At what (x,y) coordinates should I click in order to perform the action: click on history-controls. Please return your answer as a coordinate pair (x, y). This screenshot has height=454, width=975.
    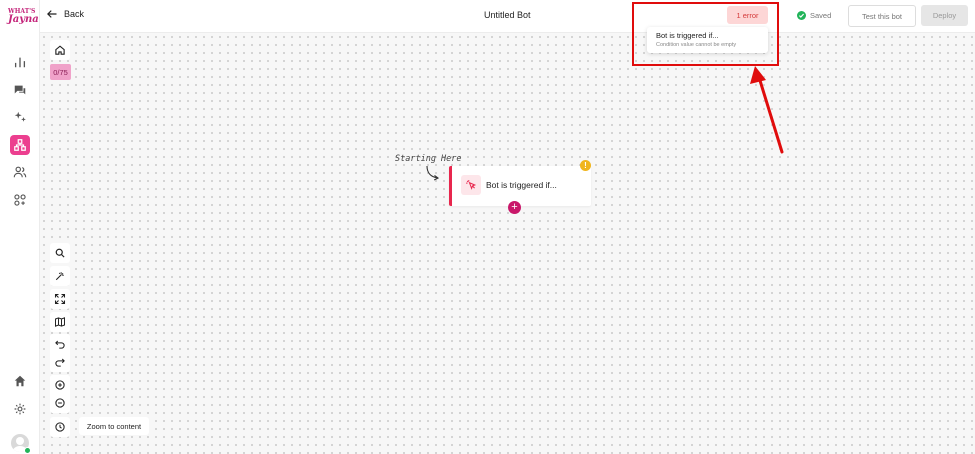
    Looking at the image, I should click on (60, 353).